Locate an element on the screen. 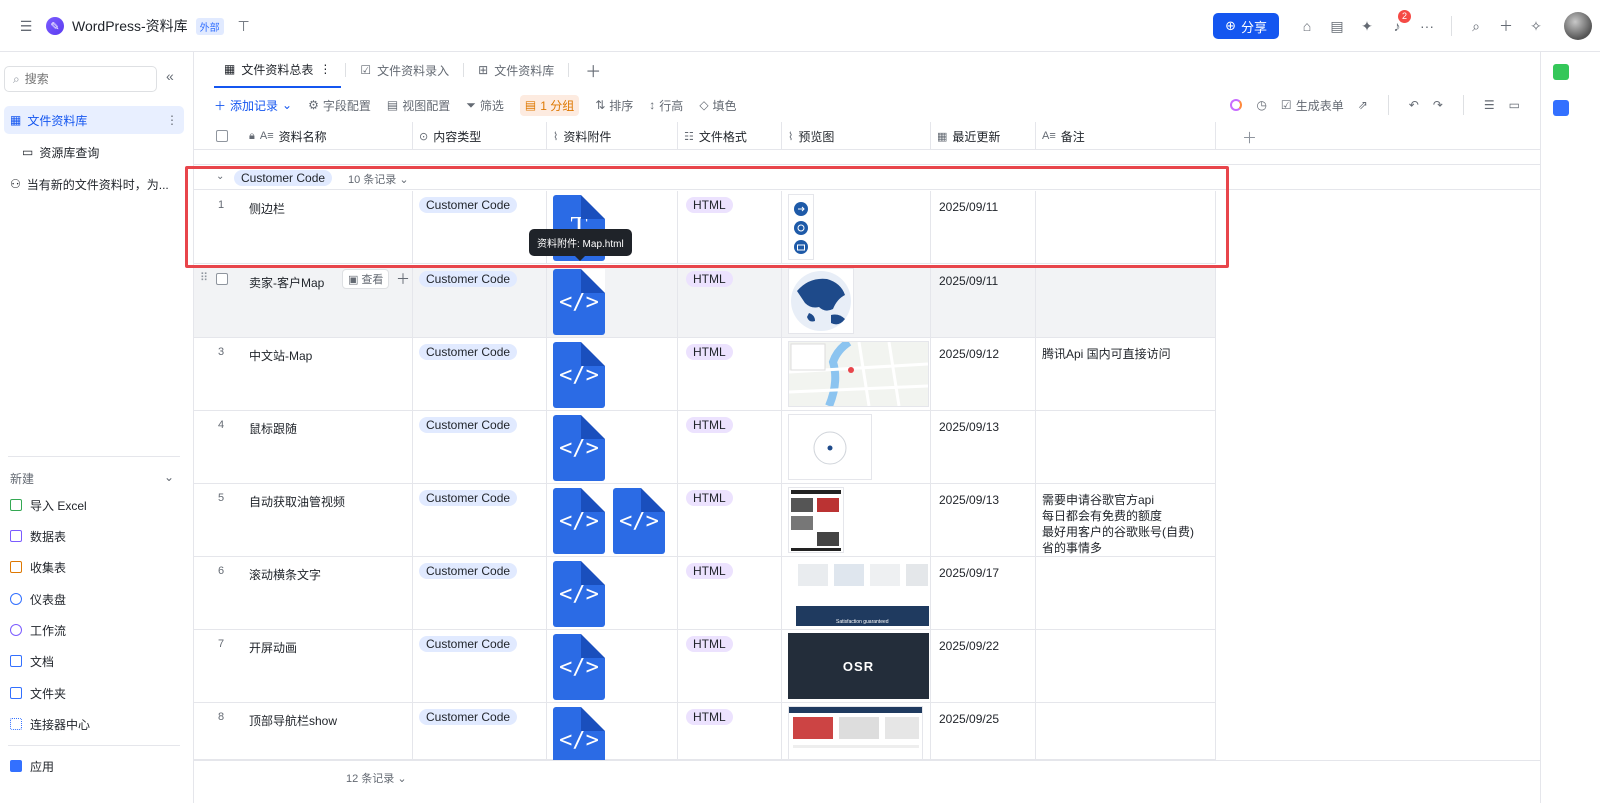 Image resolution: width=1600 pixels, height=803 pixels. cell-attachment: </> </> is located at coordinates (612, 520).